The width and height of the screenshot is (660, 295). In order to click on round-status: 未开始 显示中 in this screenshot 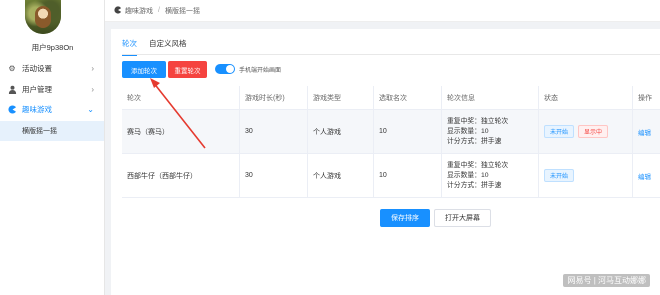, I will do `click(586, 131)`.